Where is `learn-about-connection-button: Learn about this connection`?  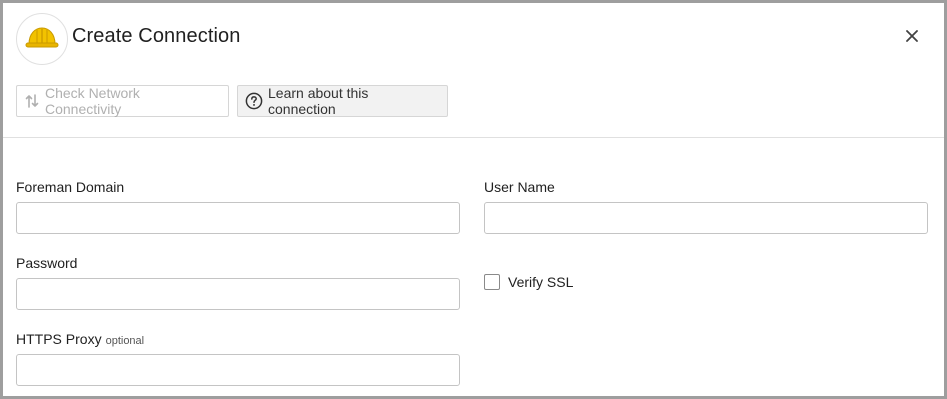
learn-about-connection-button: Learn about this connection is located at coordinates (342, 101).